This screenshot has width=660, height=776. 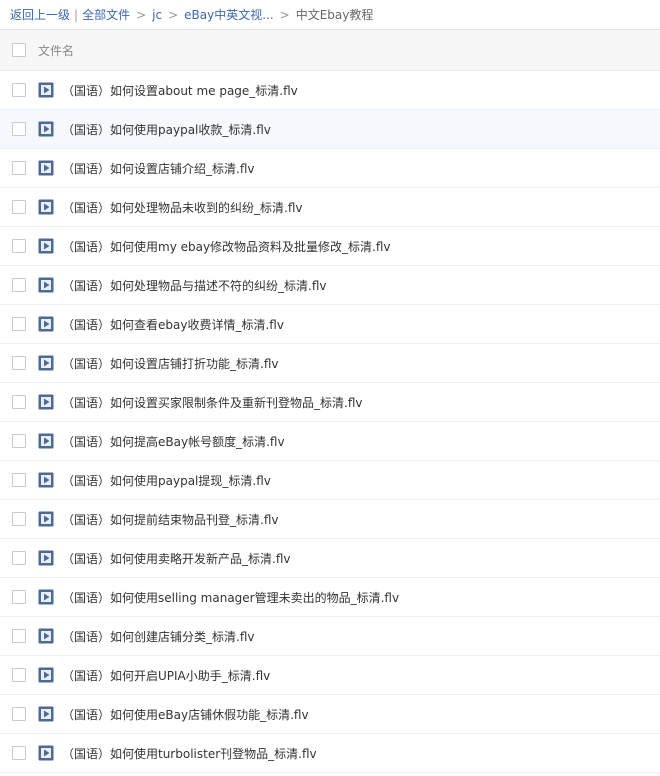 I want to click on file-name: （国语）如何提高eBay帐号额度_标清.flv, so click(x=173, y=441).